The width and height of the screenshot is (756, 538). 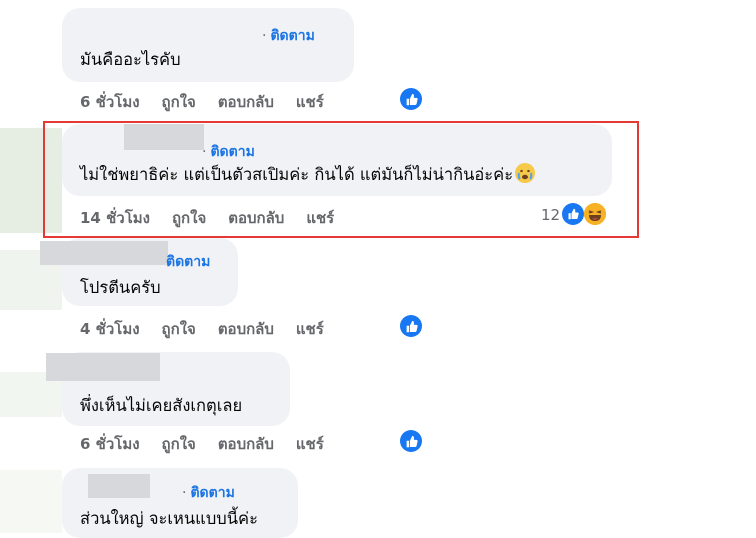 What do you see at coordinates (161, 405) in the screenshot?
I see `comment-text: พึ่งเห็นไม่เคยสังเกตุเลย` at bounding box center [161, 405].